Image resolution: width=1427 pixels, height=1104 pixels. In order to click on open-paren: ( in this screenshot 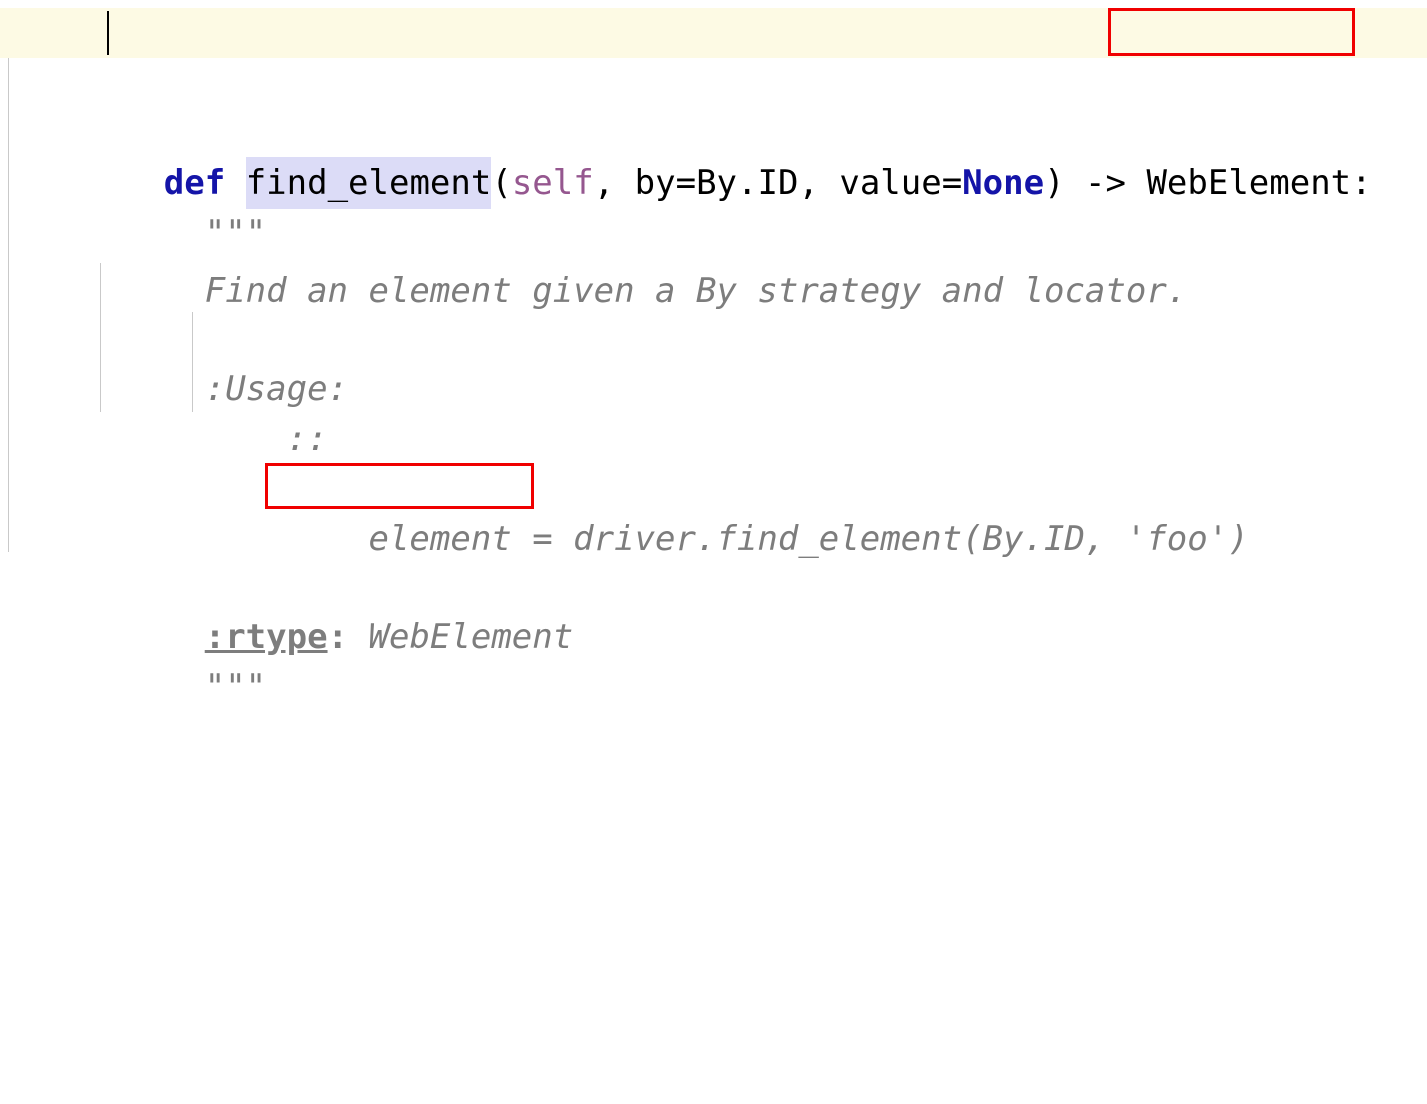, I will do `click(501, 183)`.